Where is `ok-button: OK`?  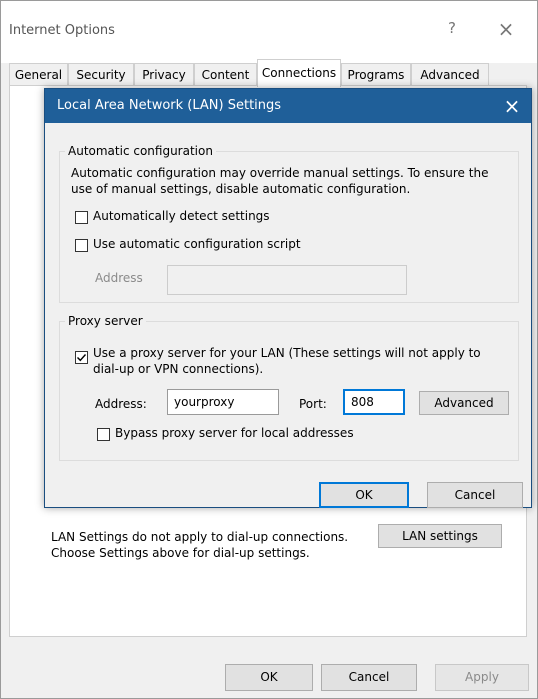
ok-button: OK is located at coordinates (269, 677).